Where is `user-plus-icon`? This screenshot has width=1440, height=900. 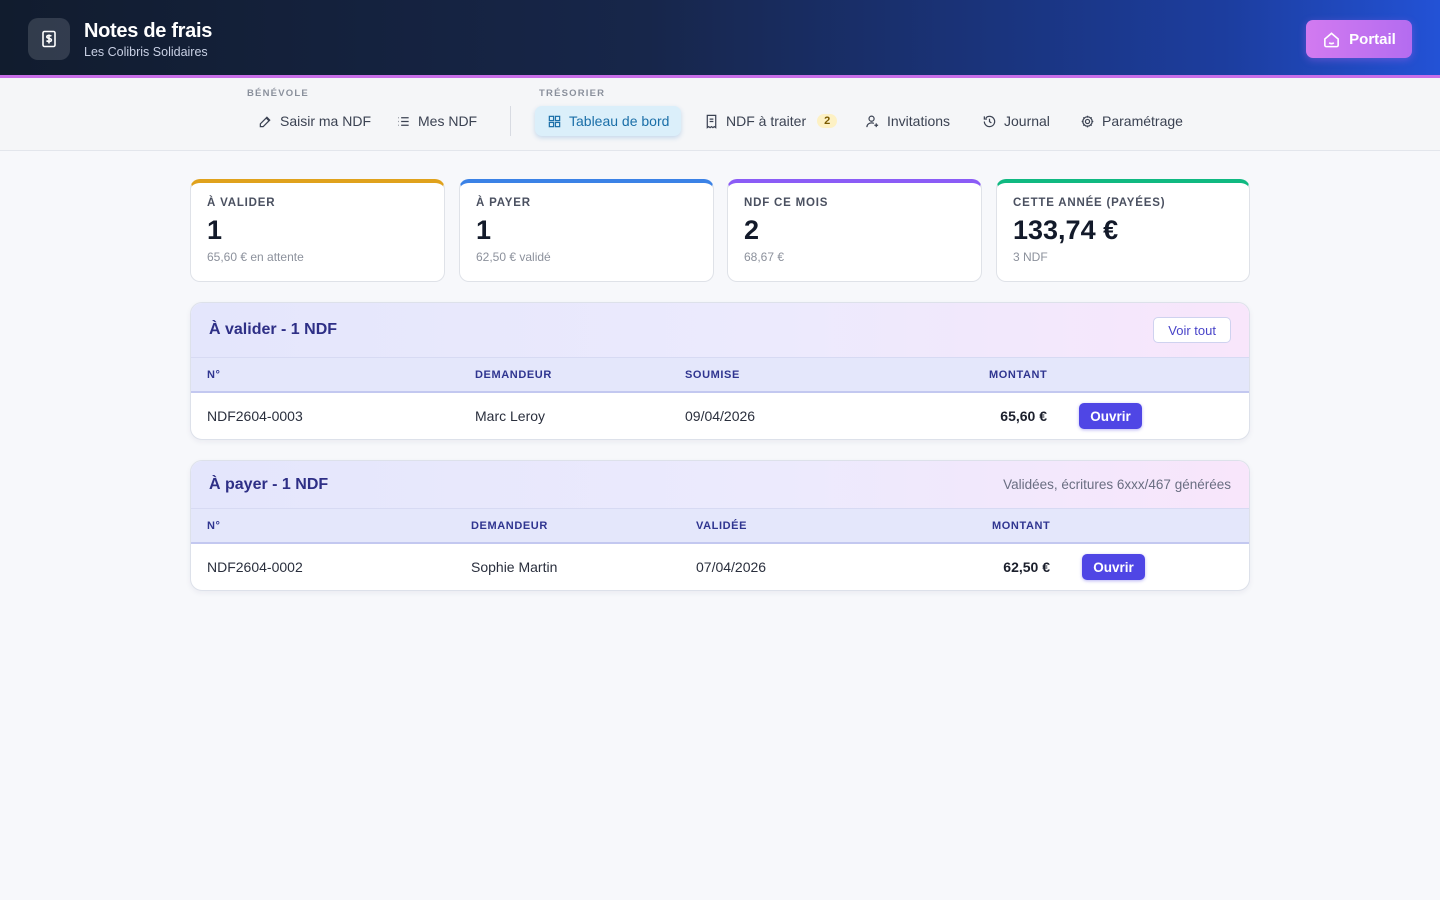
user-plus-icon is located at coordinates (872, 121).